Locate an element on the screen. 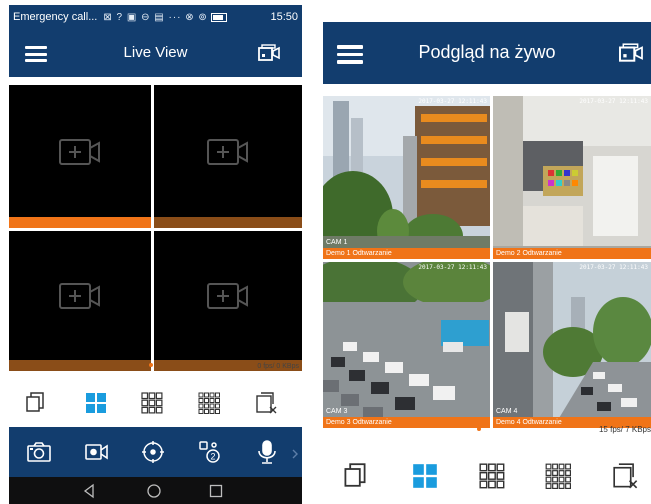 This screenshot has height=504, width=651. fps-readout: 0 fps/ 0 KBps is located at coordinates (278, 366).